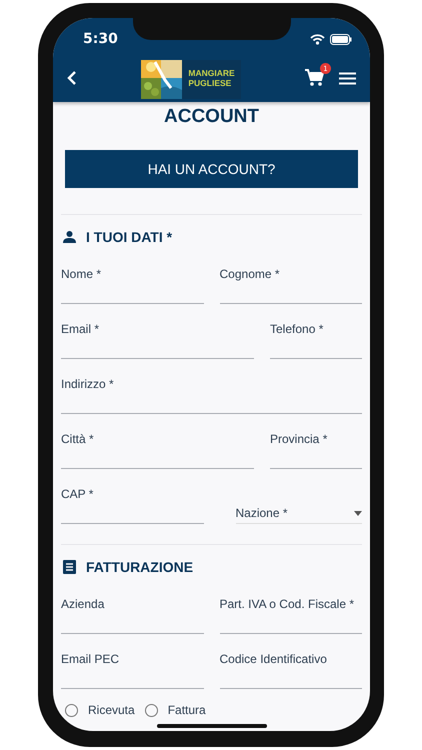 This screenshot has width=422, height=750. I want to click on cart-icon, so click(315, 78).